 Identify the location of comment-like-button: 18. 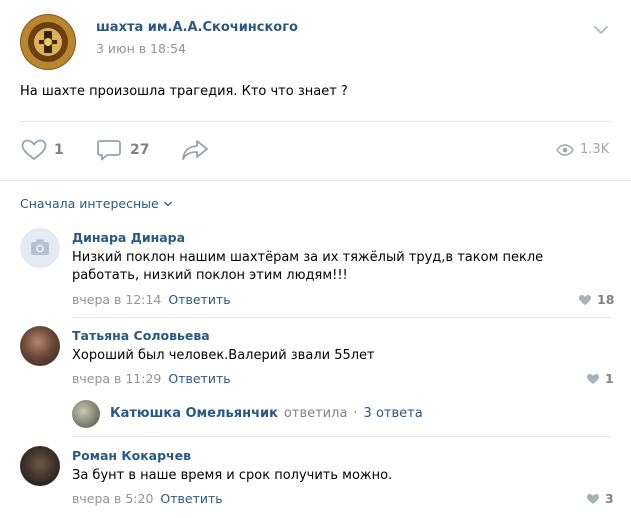
(596, 299).